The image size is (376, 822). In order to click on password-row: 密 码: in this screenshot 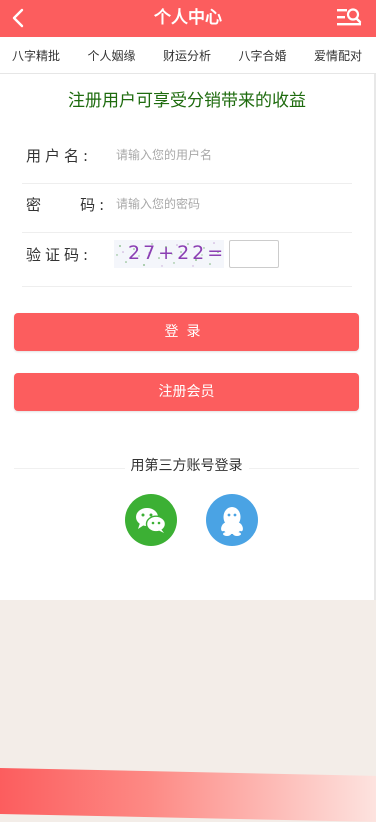, I will do `click(187, 207)`.